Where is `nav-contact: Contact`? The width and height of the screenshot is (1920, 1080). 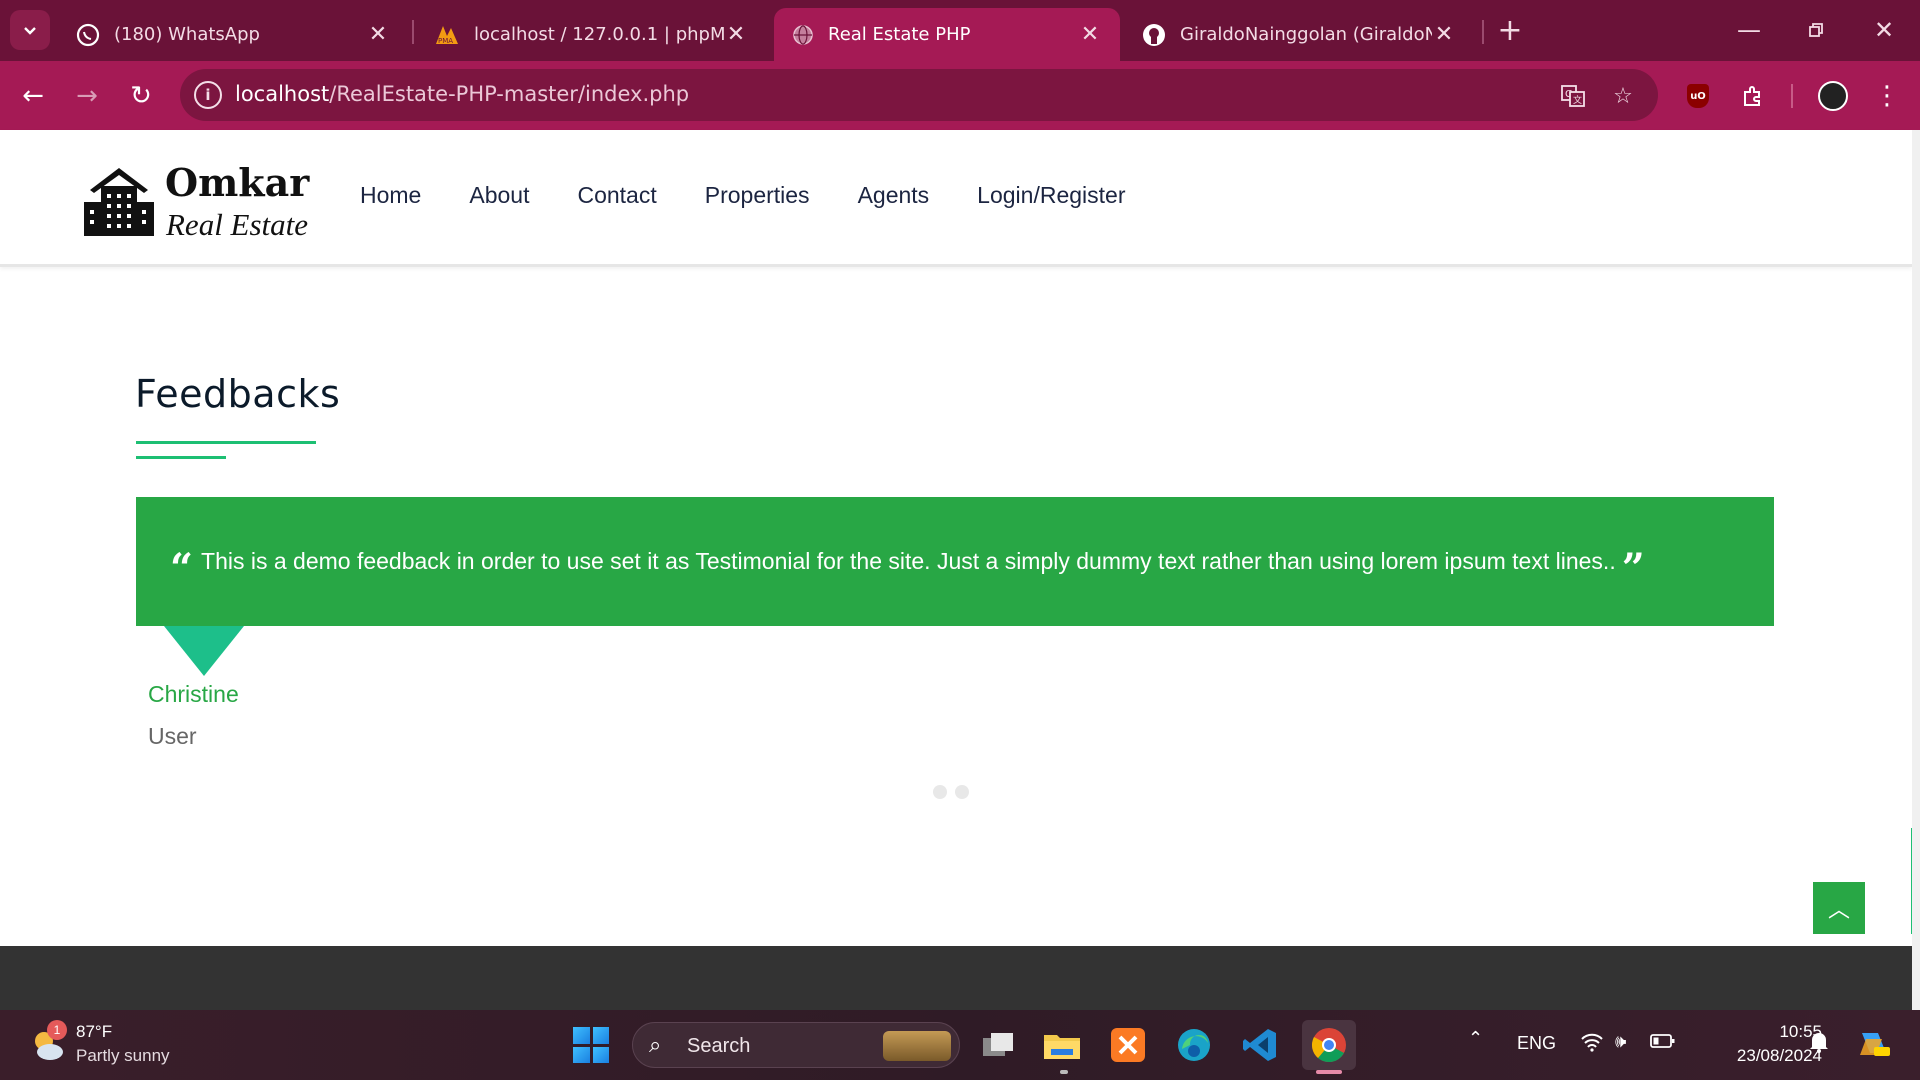 nav-contact: Contact is located at coordinates (616, 195).